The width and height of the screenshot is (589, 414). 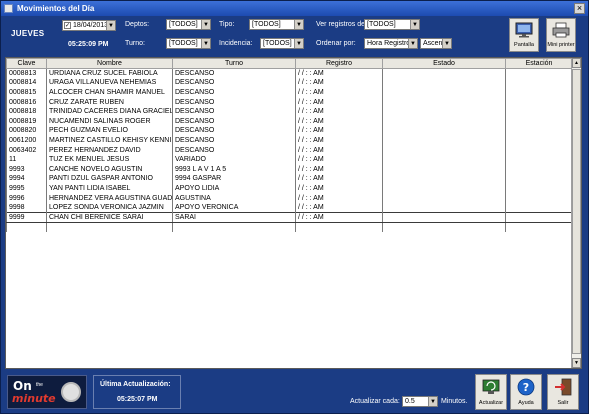 I want to click on column-header-turno: Turno, so click(x=234, y=63).